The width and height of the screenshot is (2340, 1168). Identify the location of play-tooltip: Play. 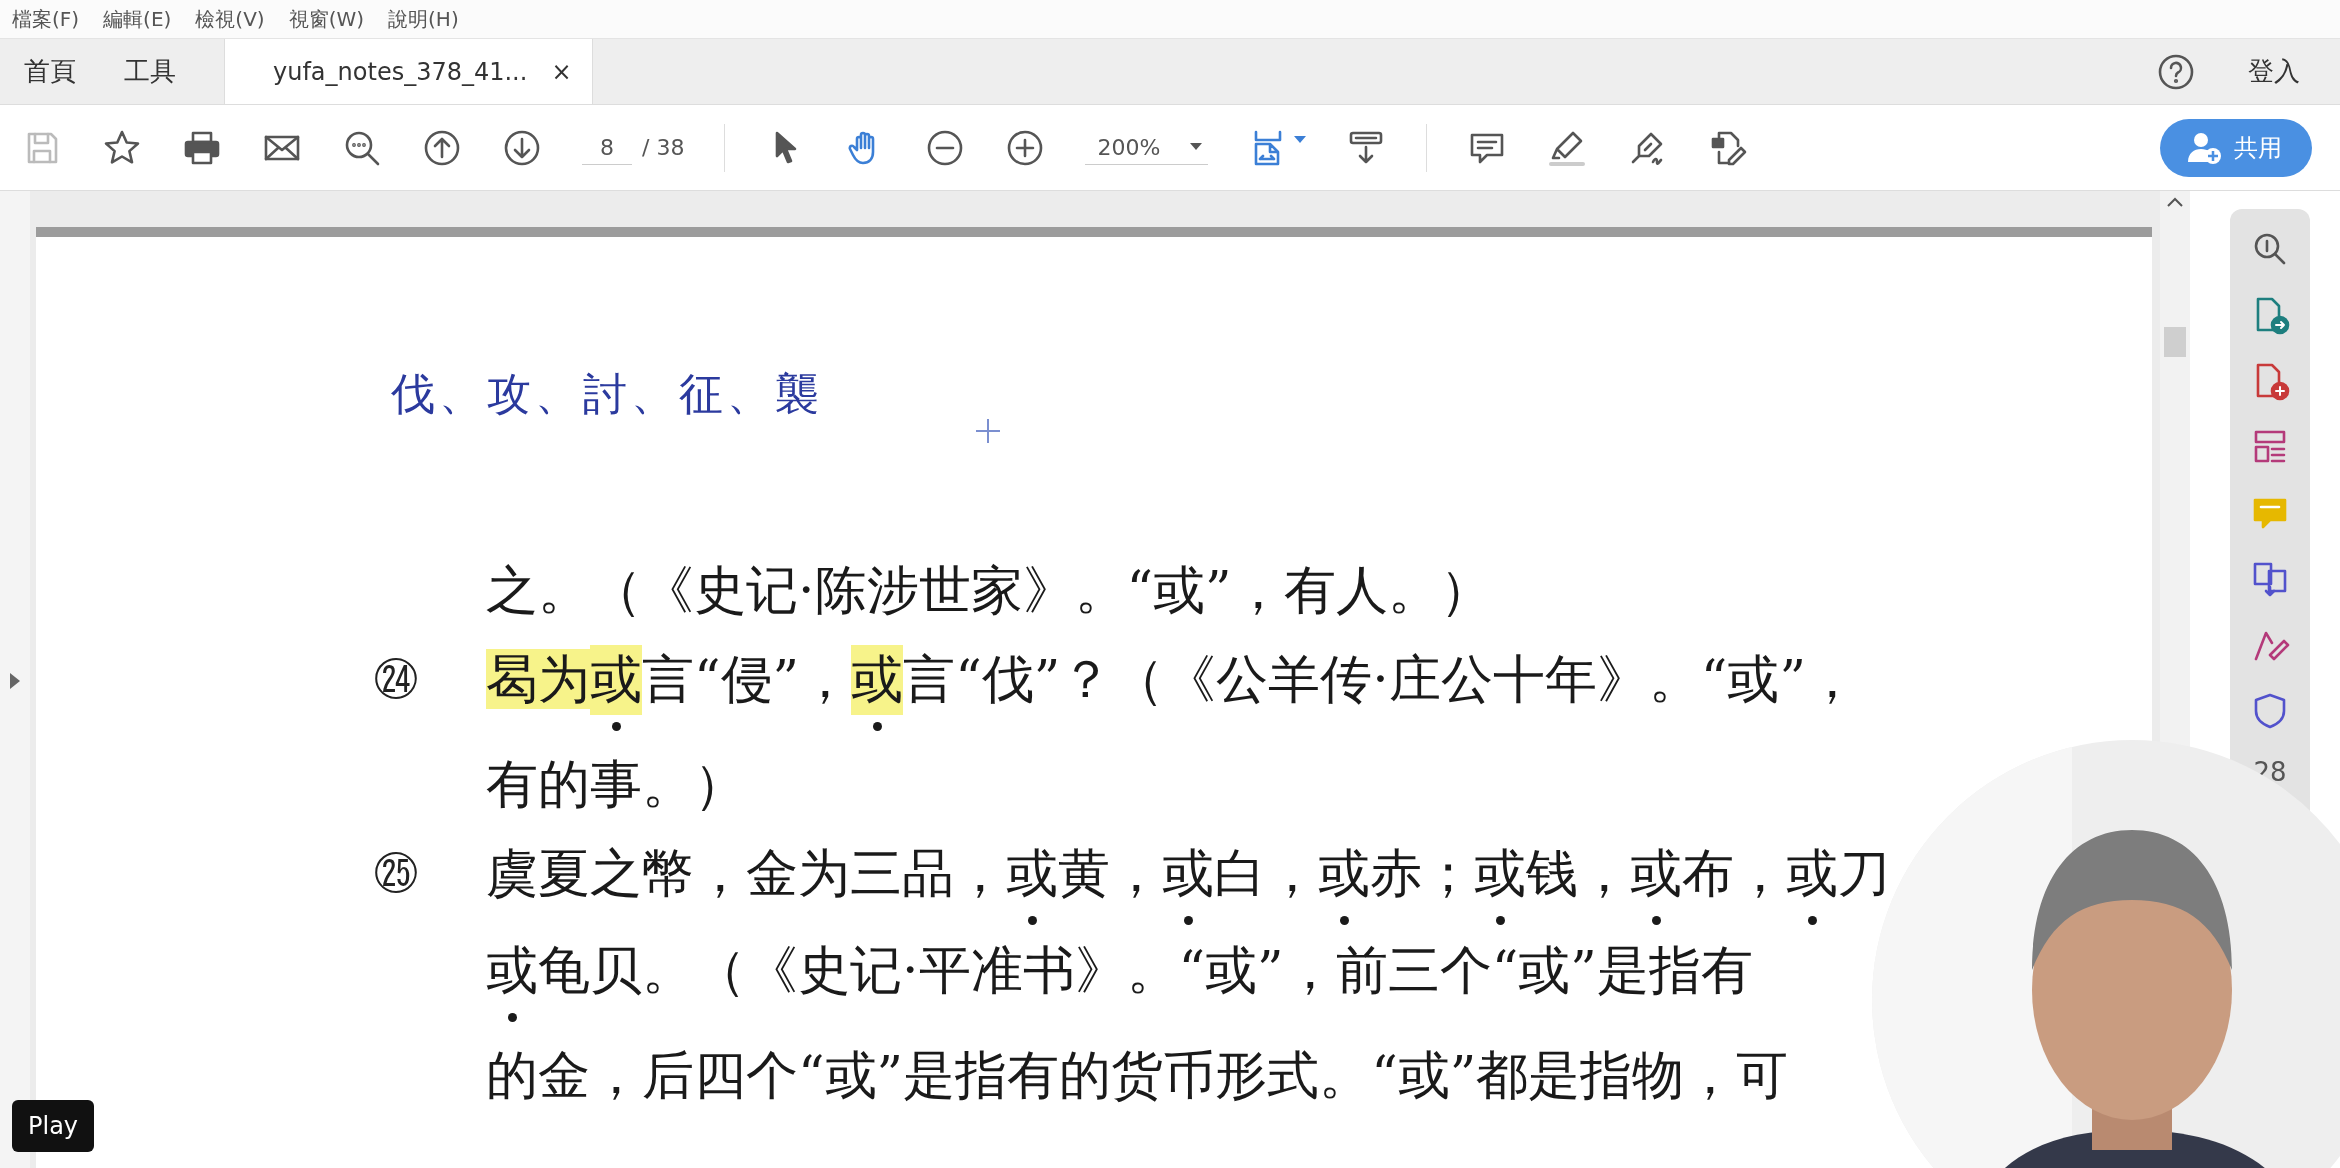
(53, 1126).